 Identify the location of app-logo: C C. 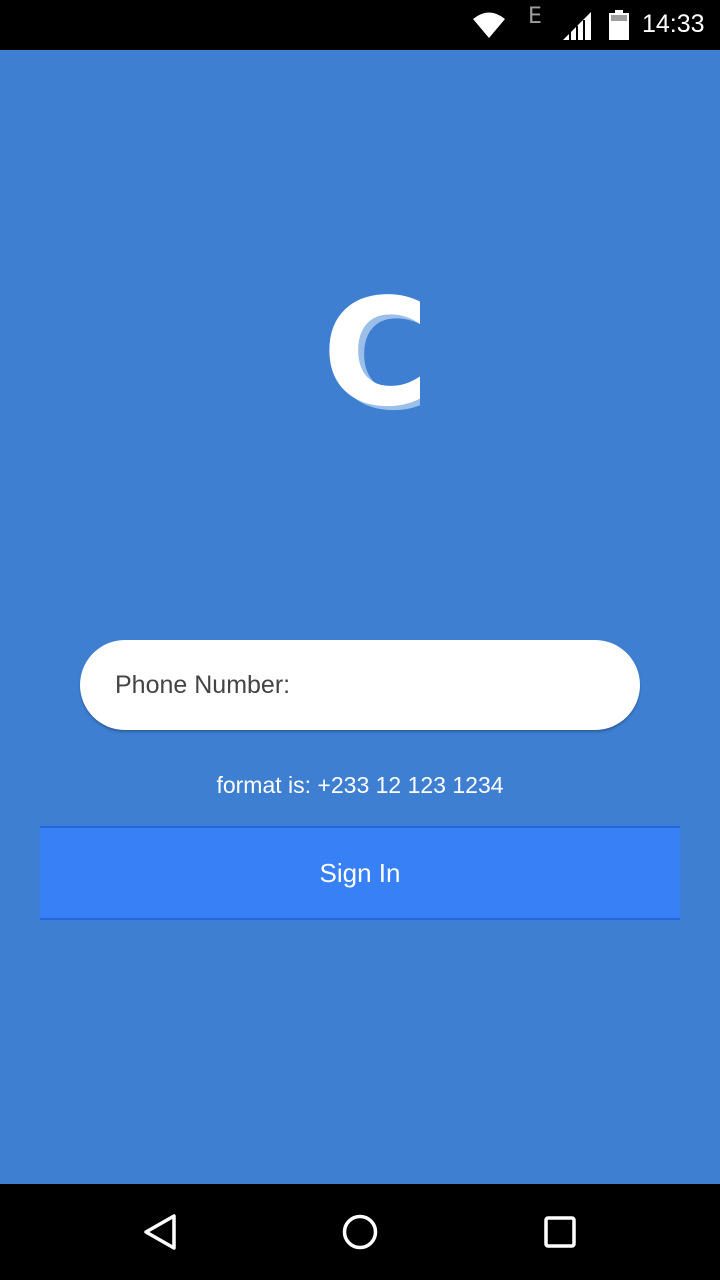
(368, 355).